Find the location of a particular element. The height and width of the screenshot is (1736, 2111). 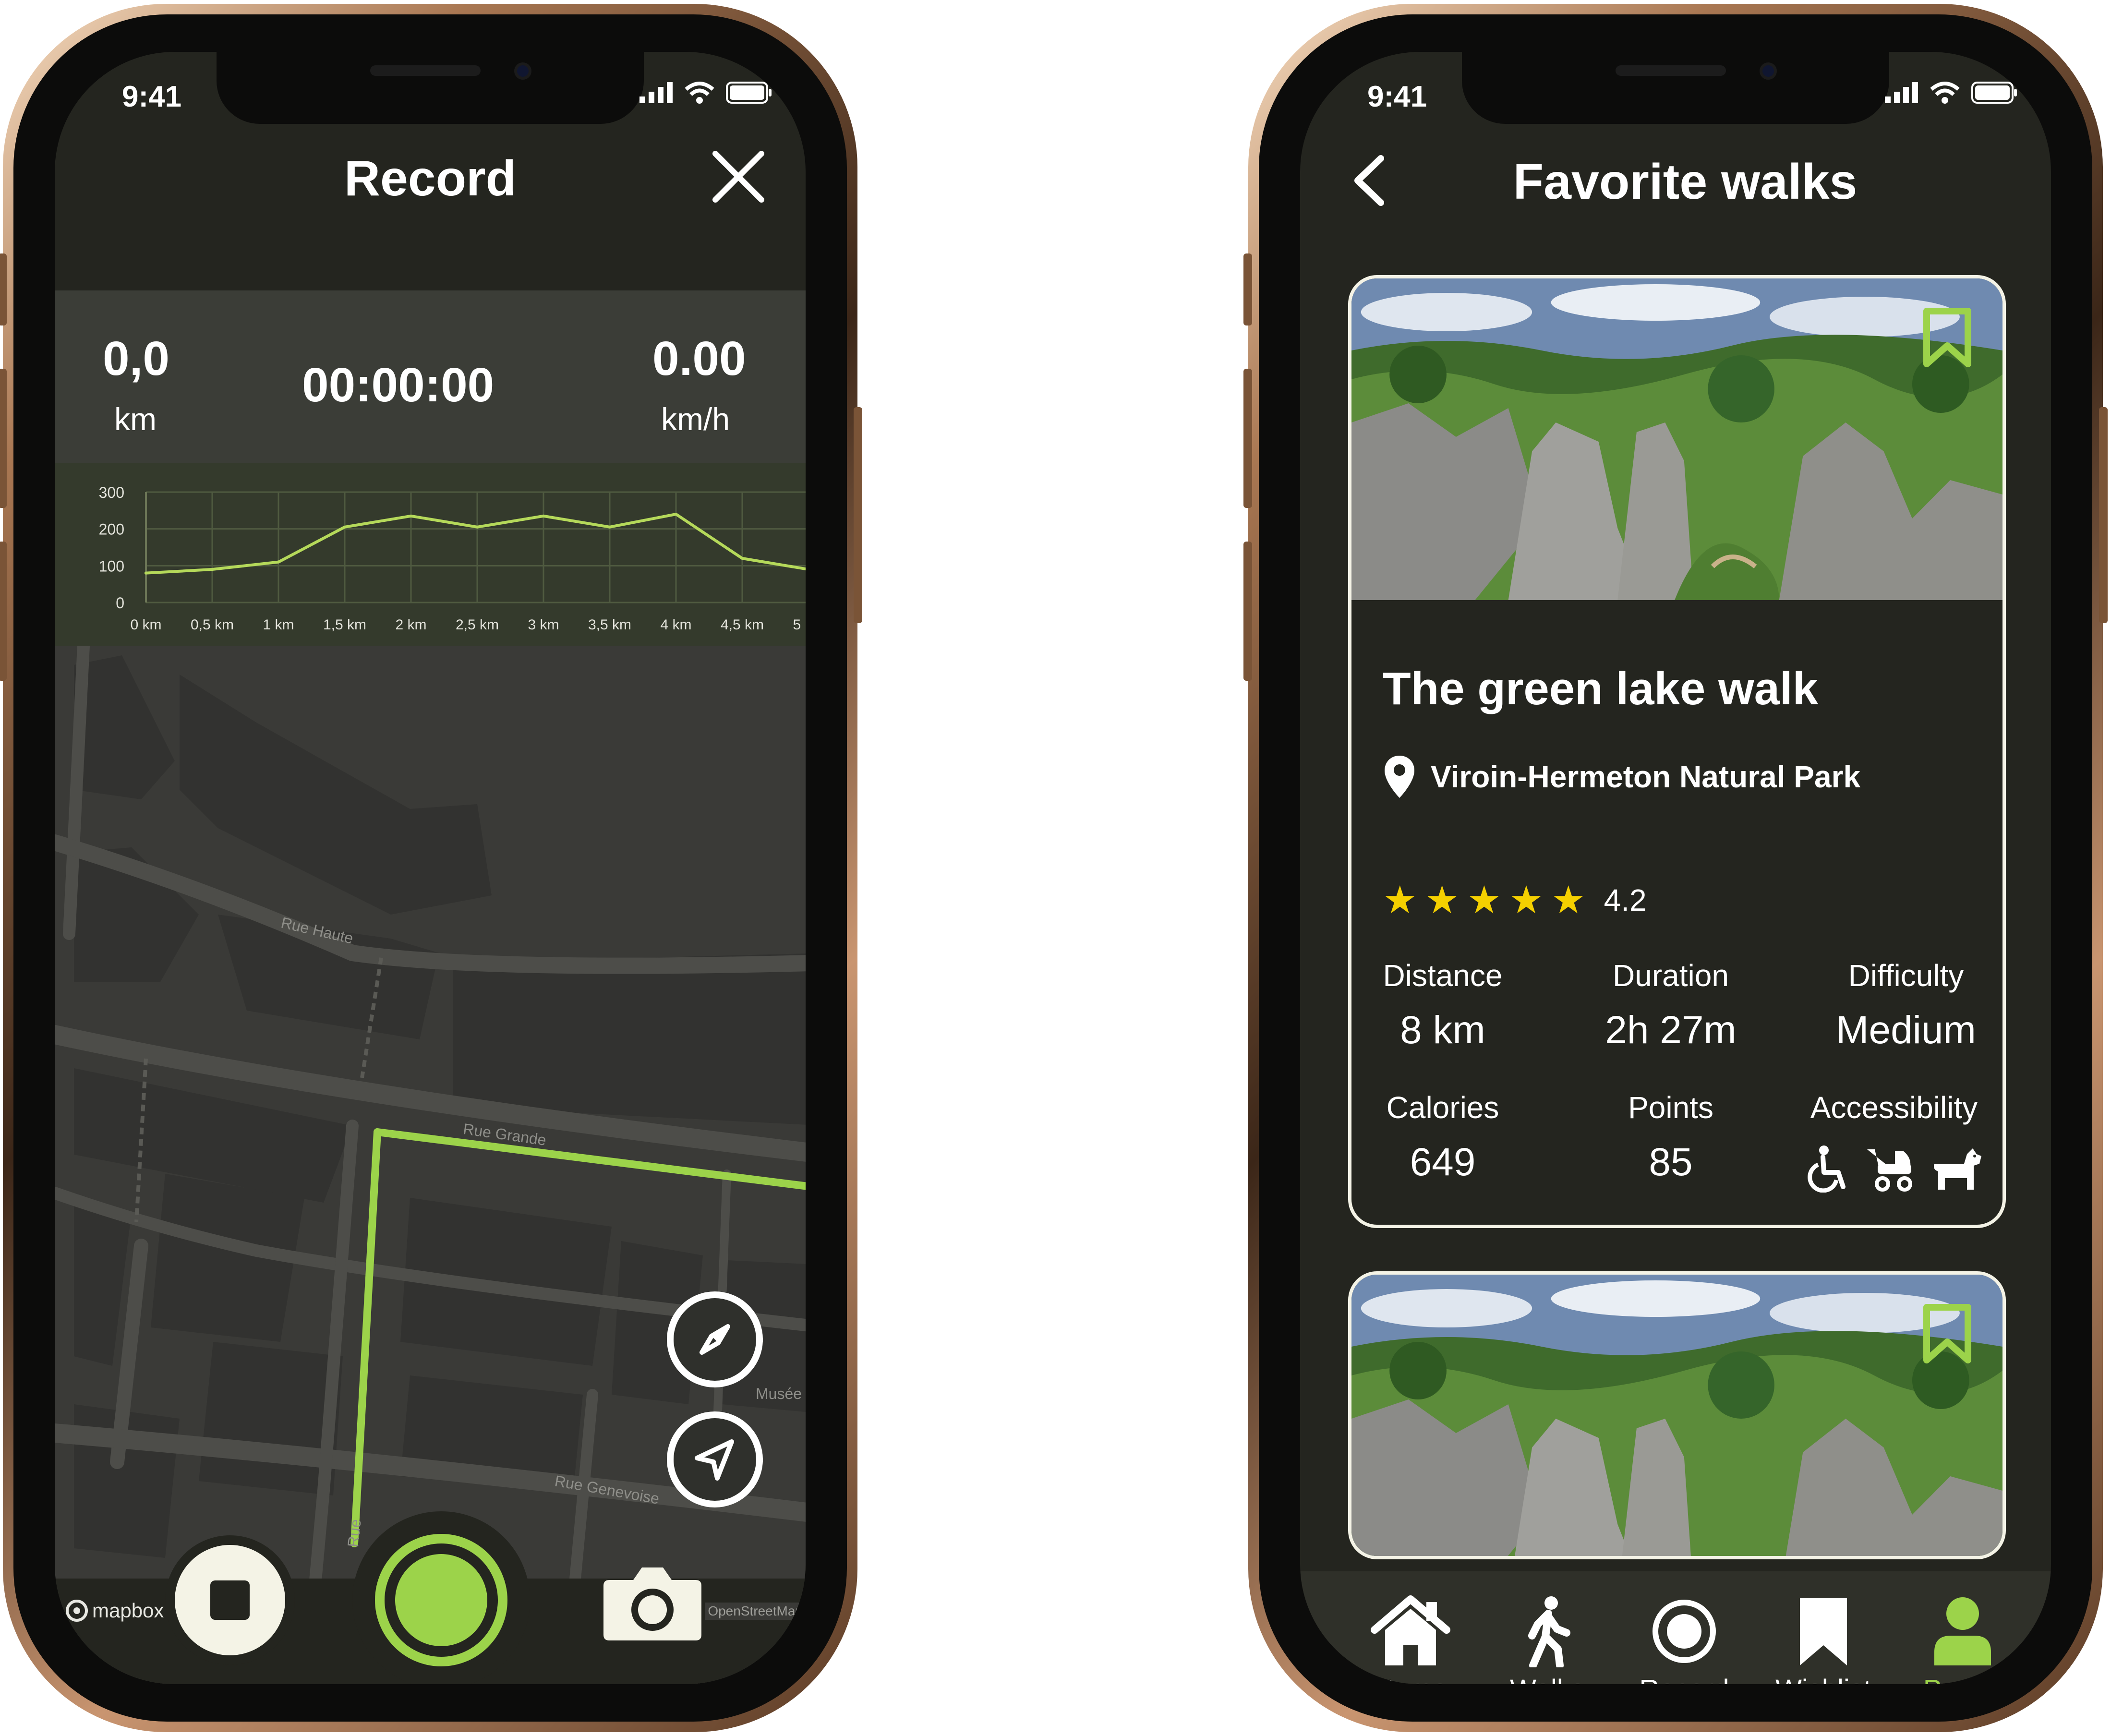

profile-icon is located at coordinates (1962, 1631).